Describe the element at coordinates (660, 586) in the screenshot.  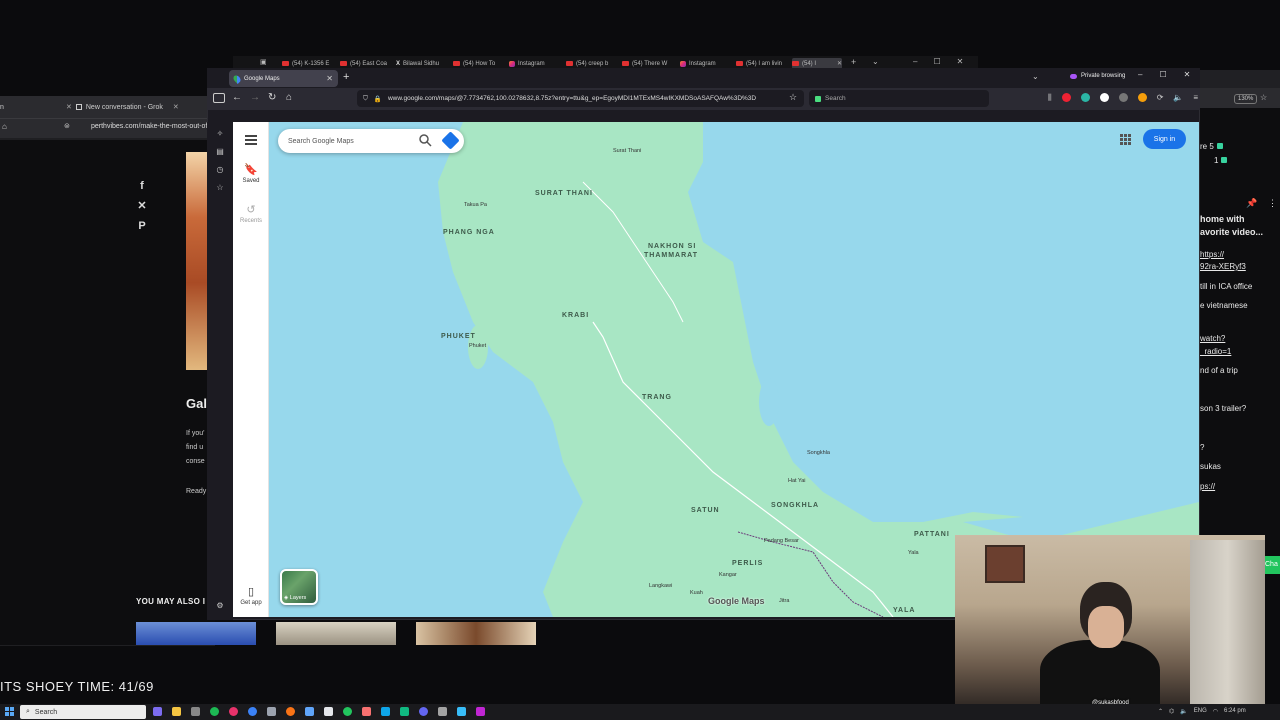
I see `map-place: Langkawi` at that location.